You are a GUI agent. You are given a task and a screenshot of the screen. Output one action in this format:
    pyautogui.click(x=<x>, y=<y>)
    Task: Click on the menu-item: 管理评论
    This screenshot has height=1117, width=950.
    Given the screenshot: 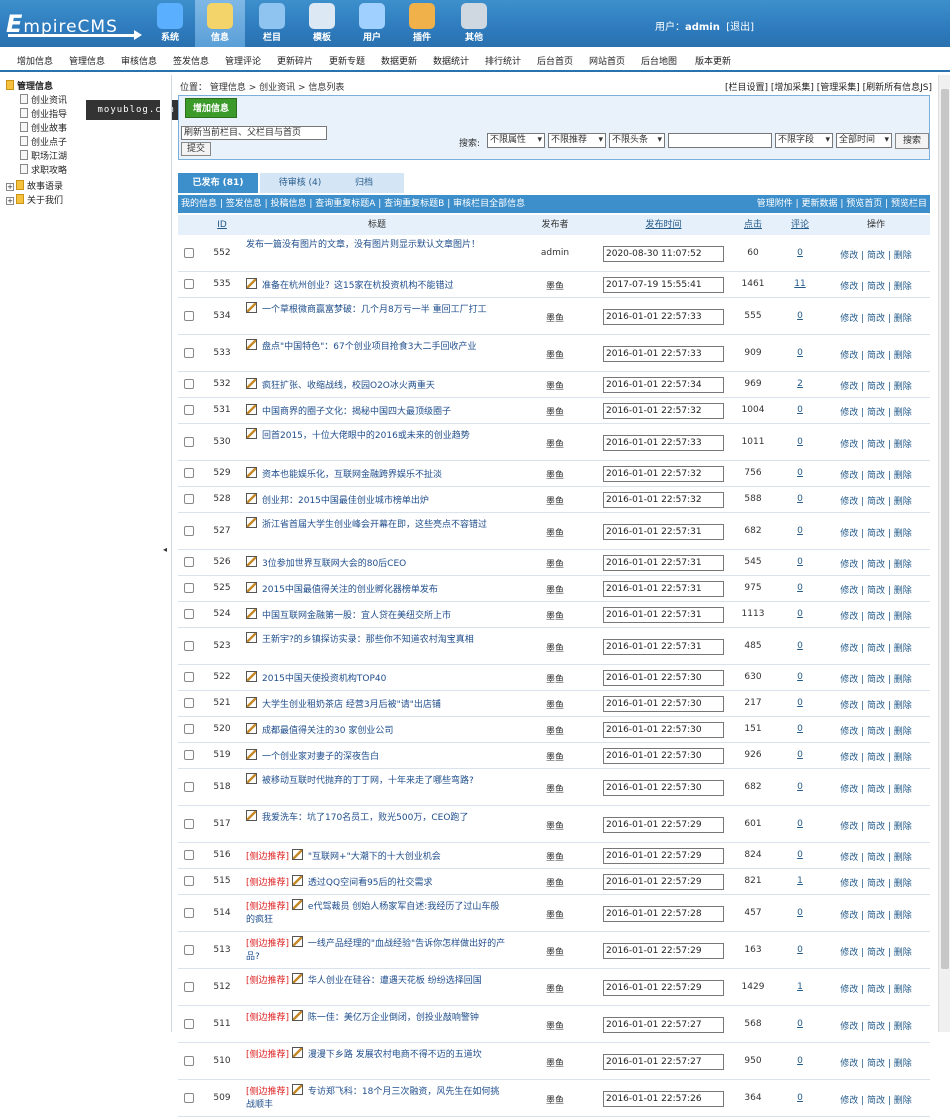 What is the action you would take?
    pyautogui.click(x=243, y=60)
    